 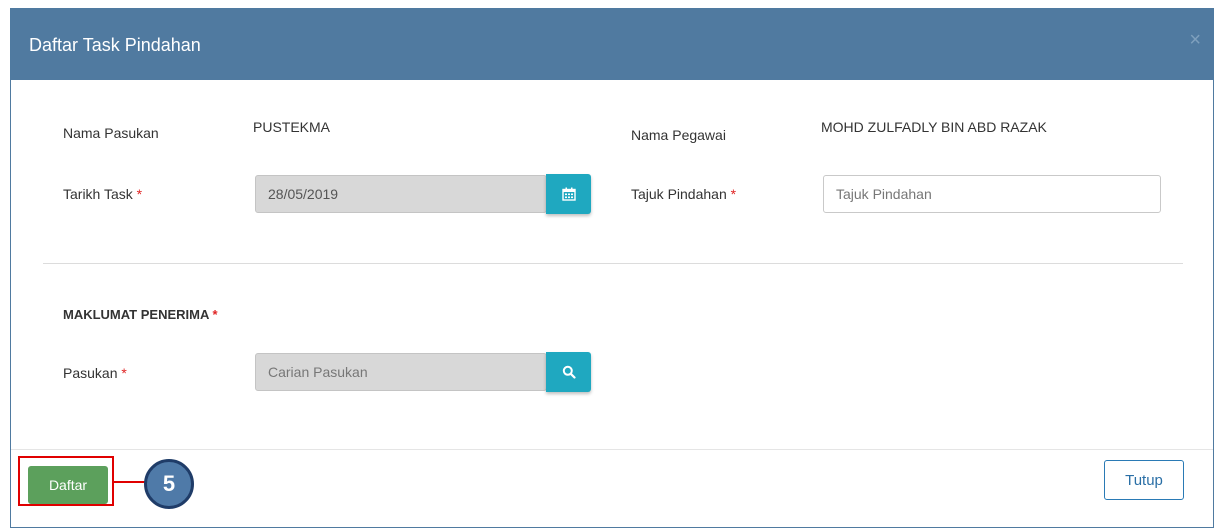 I want to click on tarikh-task-label-text: Tarikh Task, so click(x=98, y=194).